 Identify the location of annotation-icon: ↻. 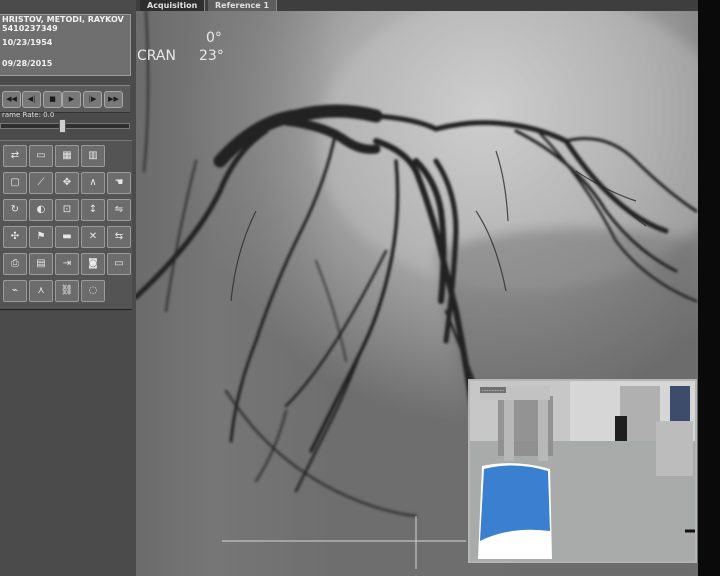
(15, 209).